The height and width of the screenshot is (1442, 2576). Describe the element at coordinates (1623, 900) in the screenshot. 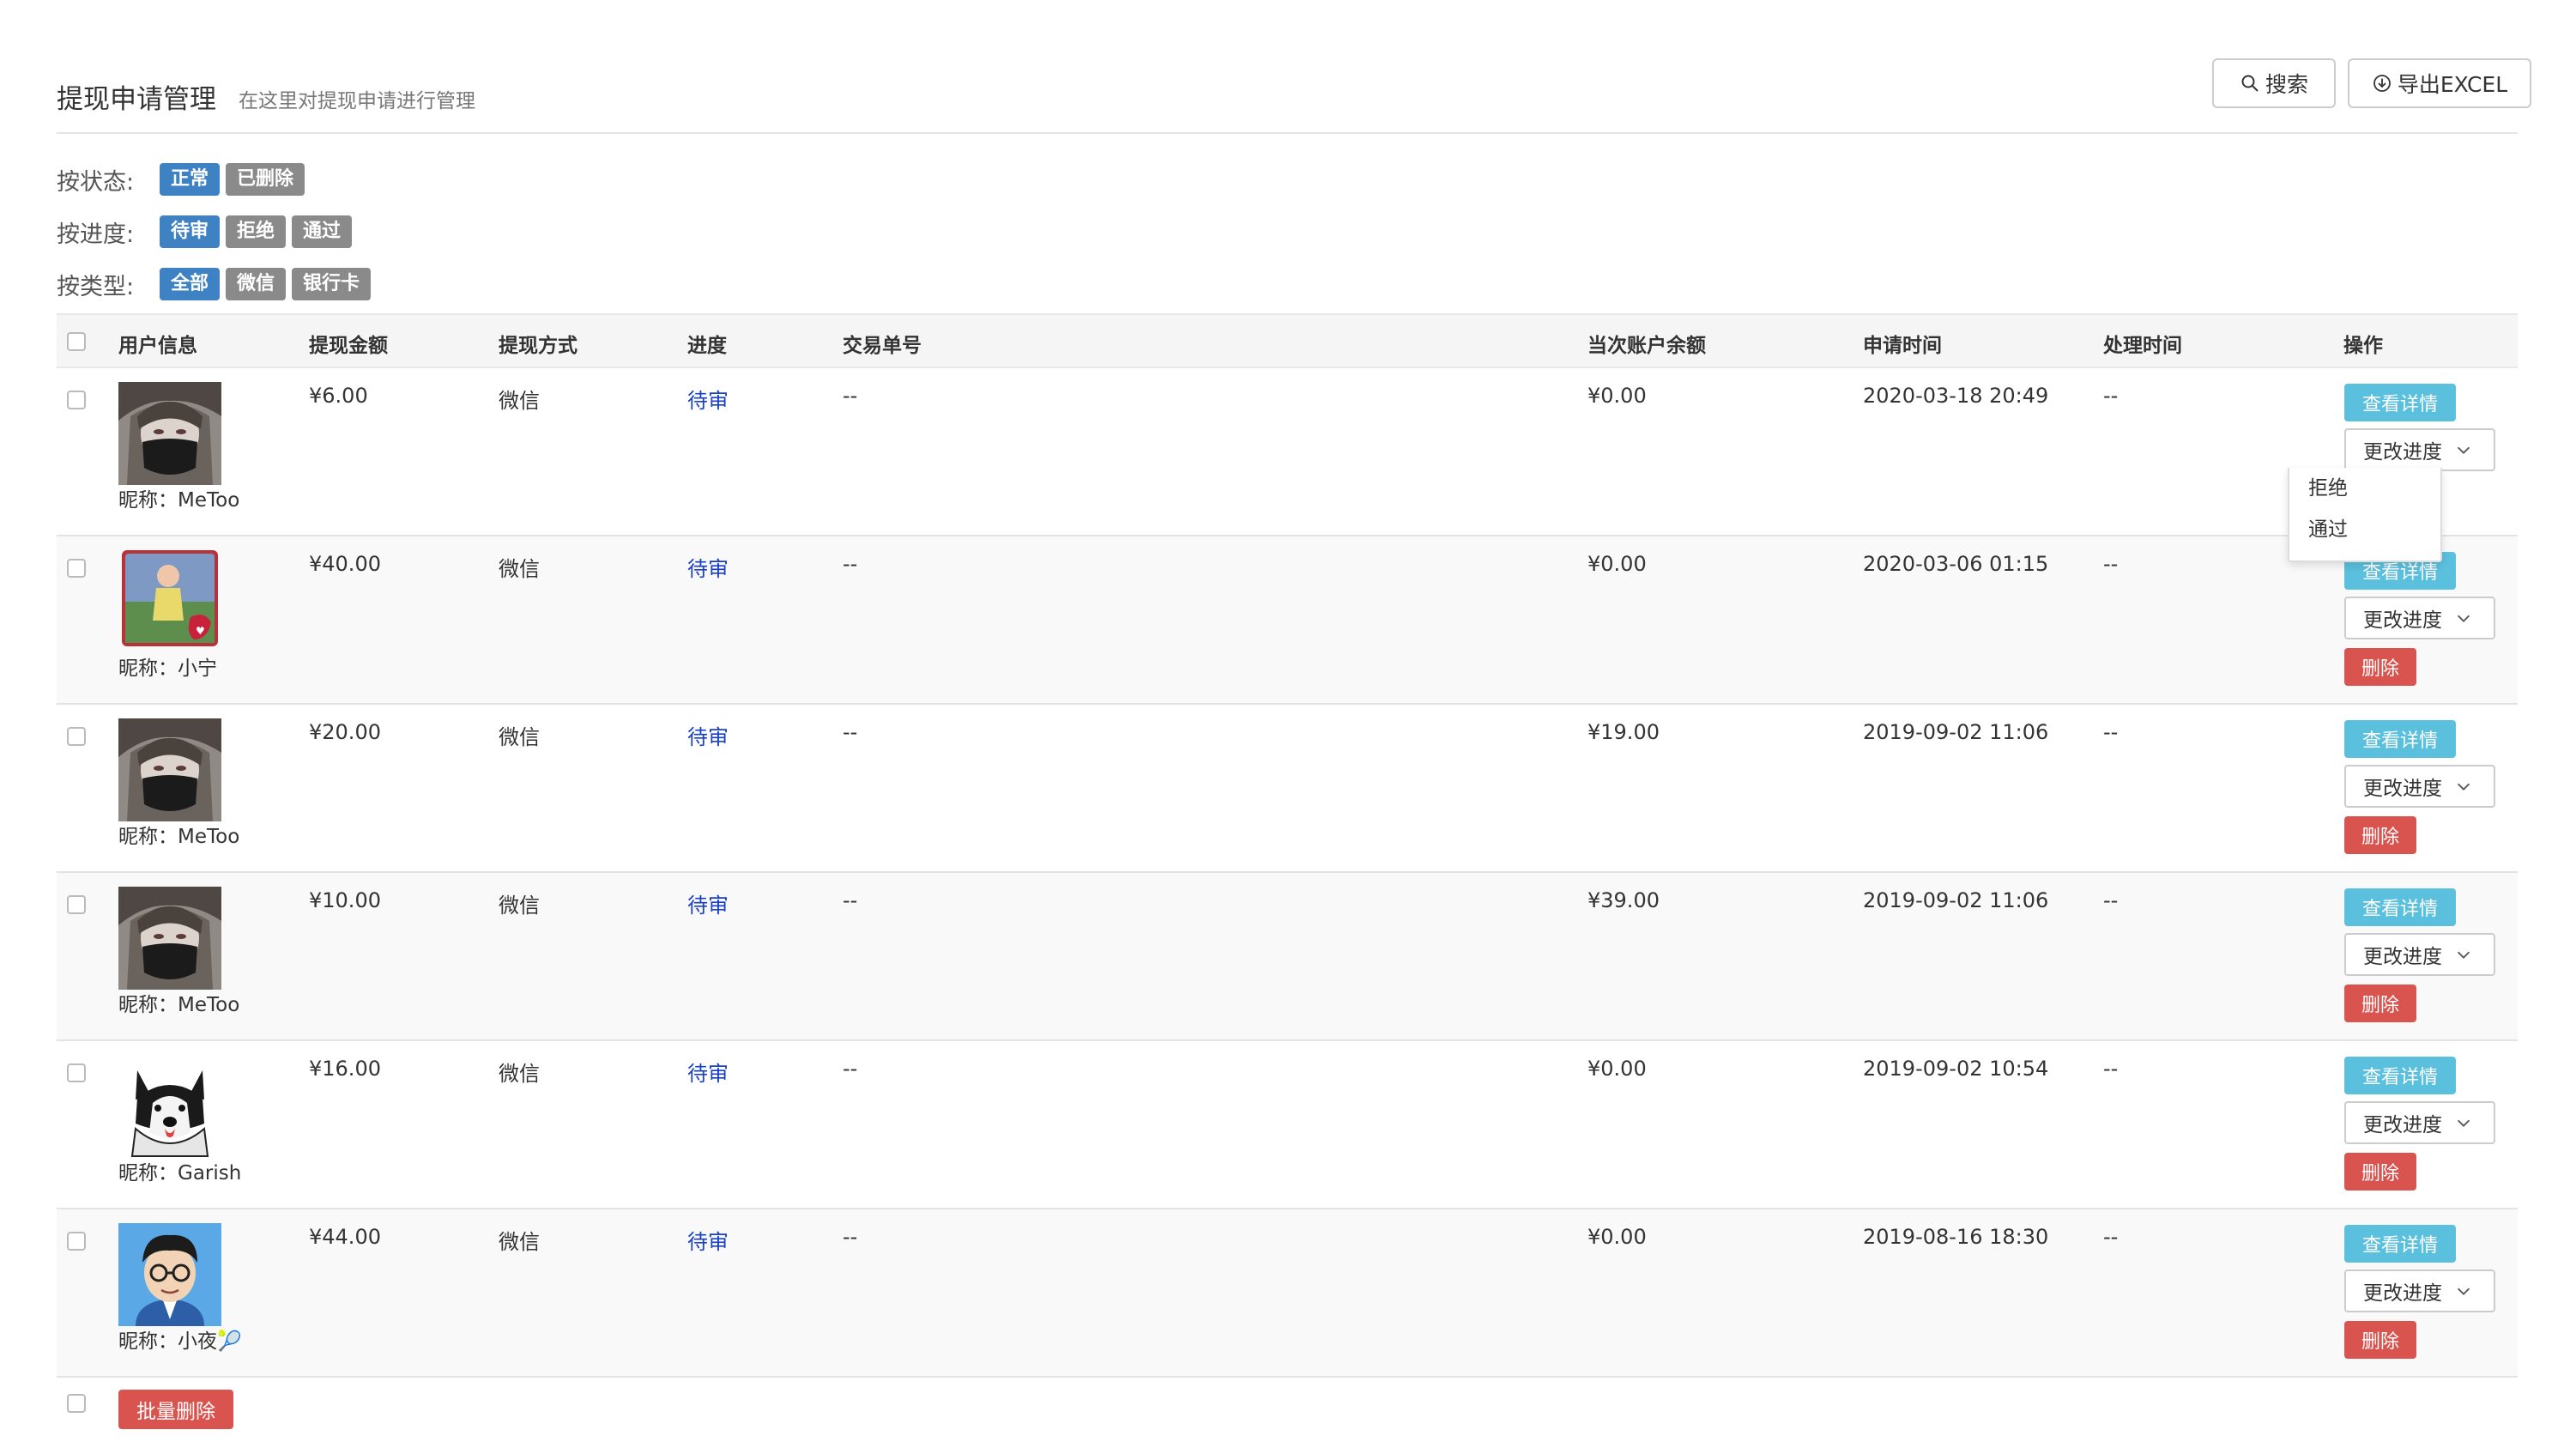

I see `balance: ¥39.00` at that location.